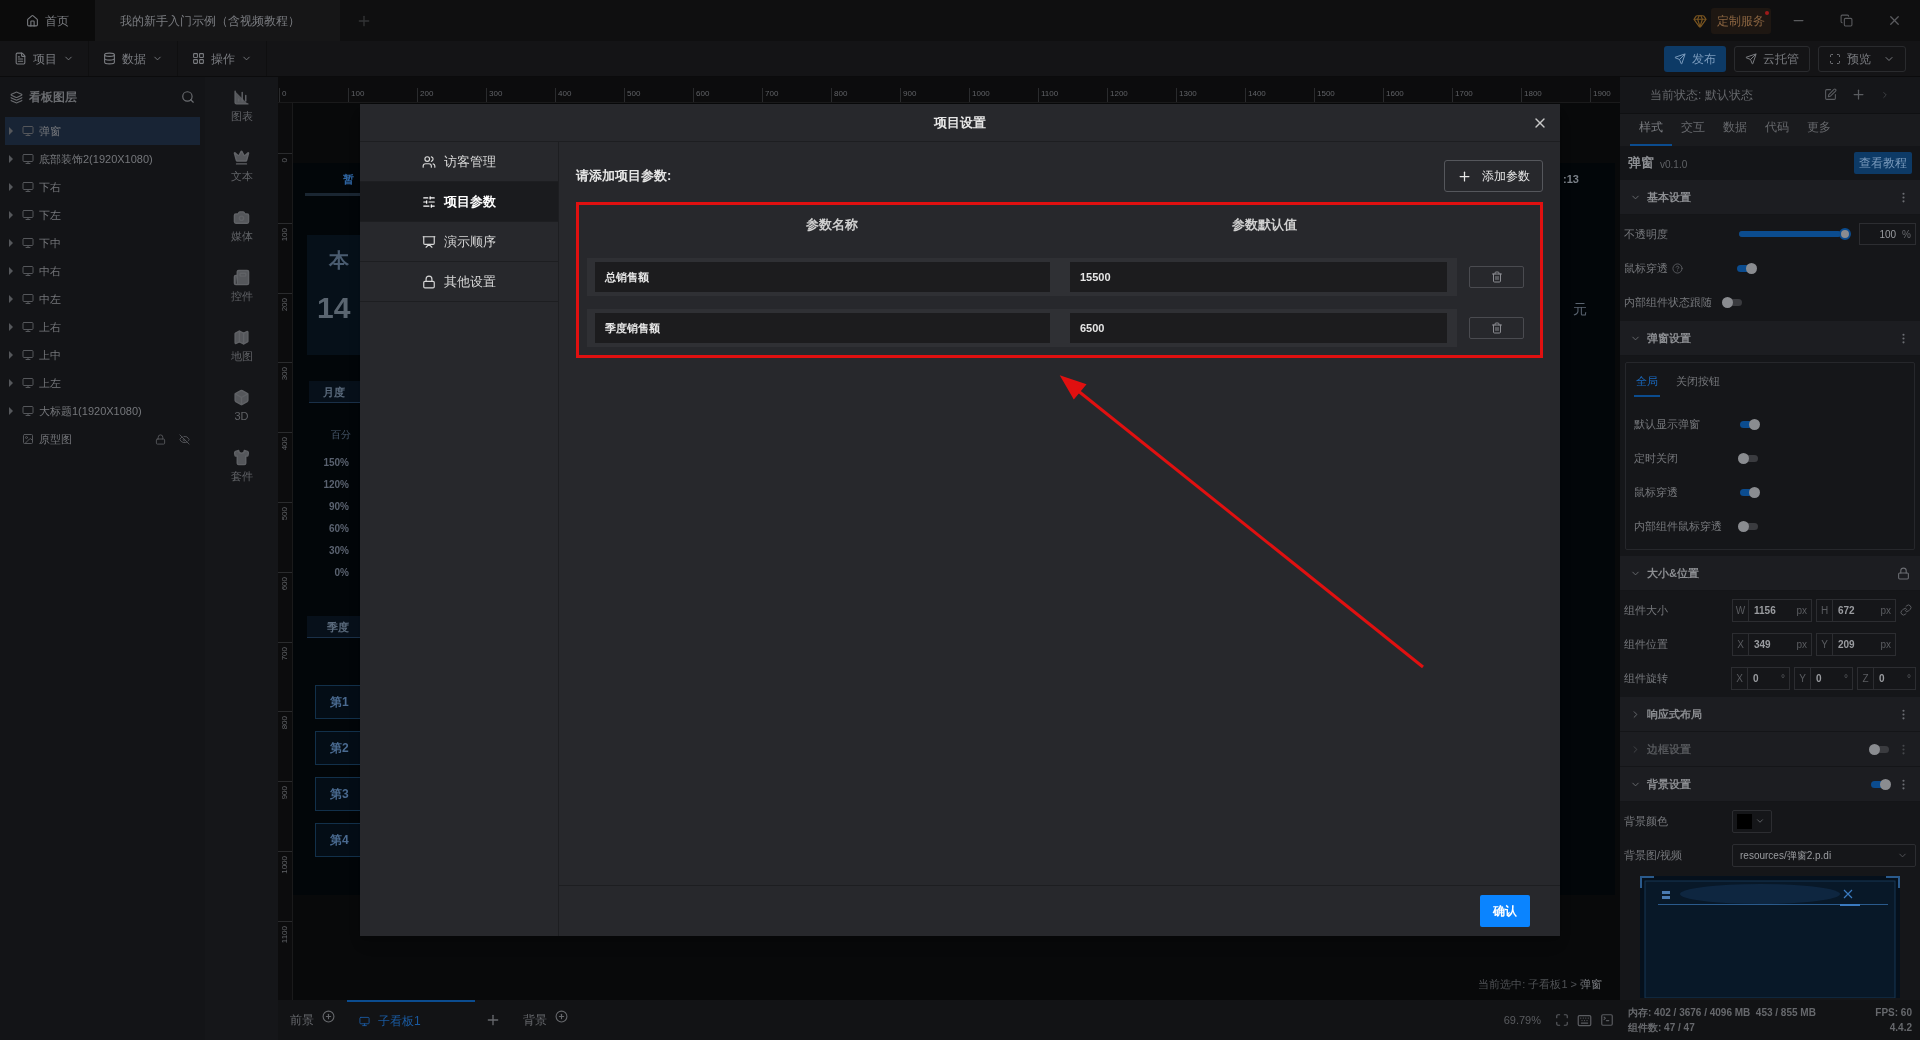 Image resolution: width=1920 pixels, height=1040 pixels. Describe the element at coordinates (1562, 1020) in the screenshot. I see `fit-icon` at that location.